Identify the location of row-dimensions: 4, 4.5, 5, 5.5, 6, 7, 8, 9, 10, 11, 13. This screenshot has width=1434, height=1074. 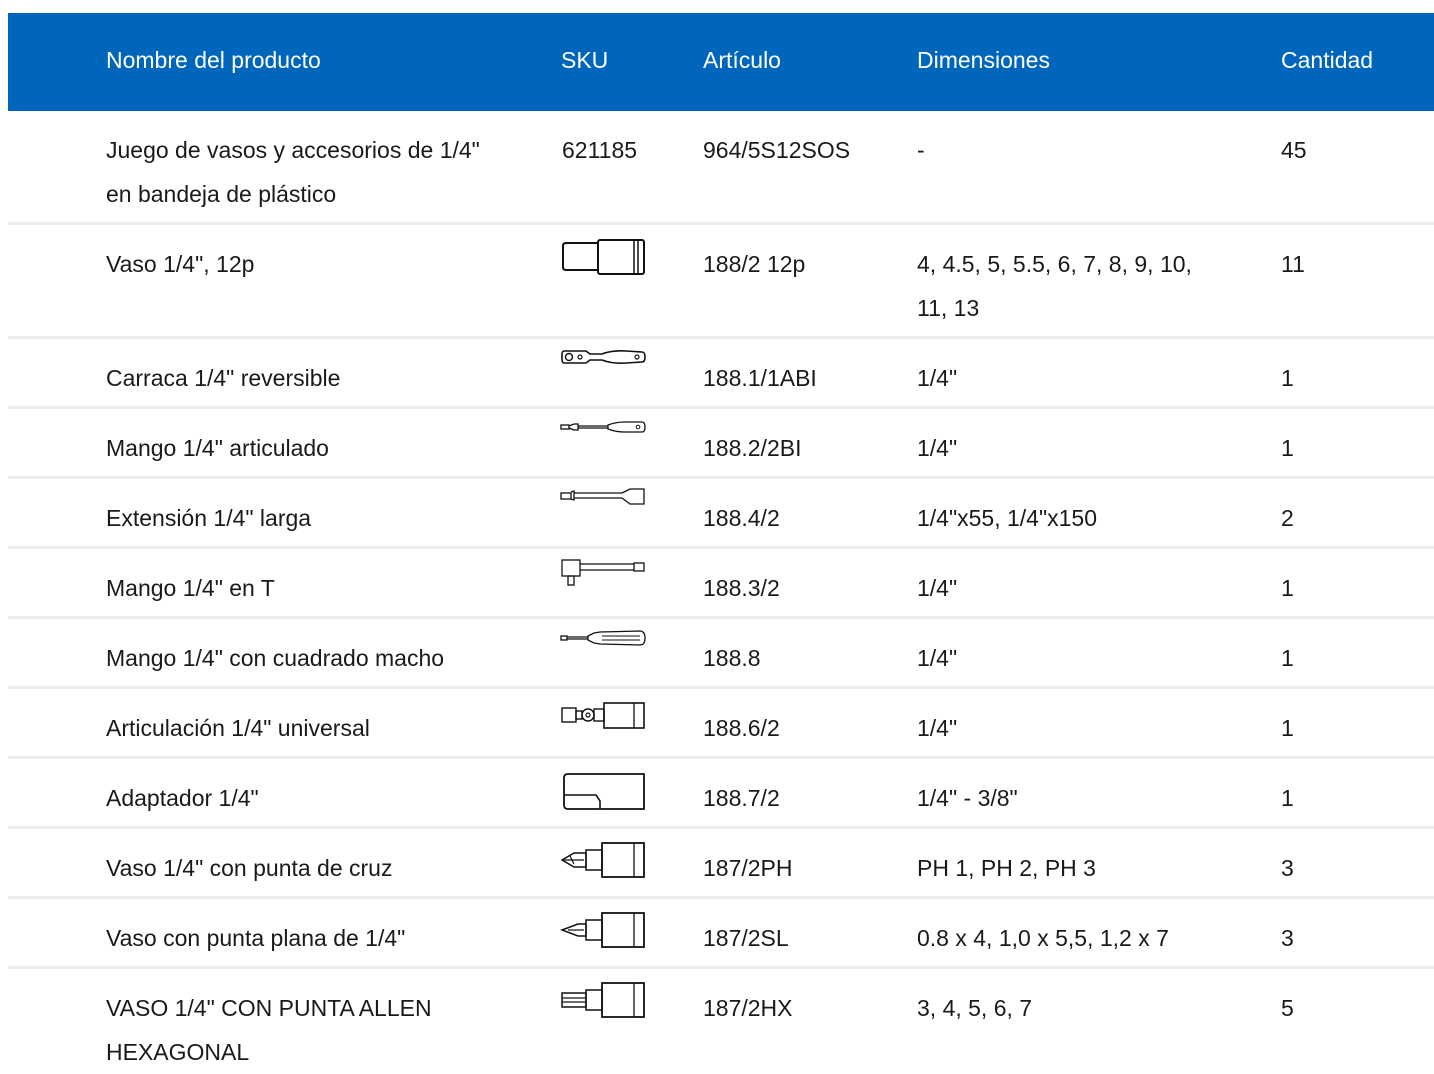
(1054, 286).